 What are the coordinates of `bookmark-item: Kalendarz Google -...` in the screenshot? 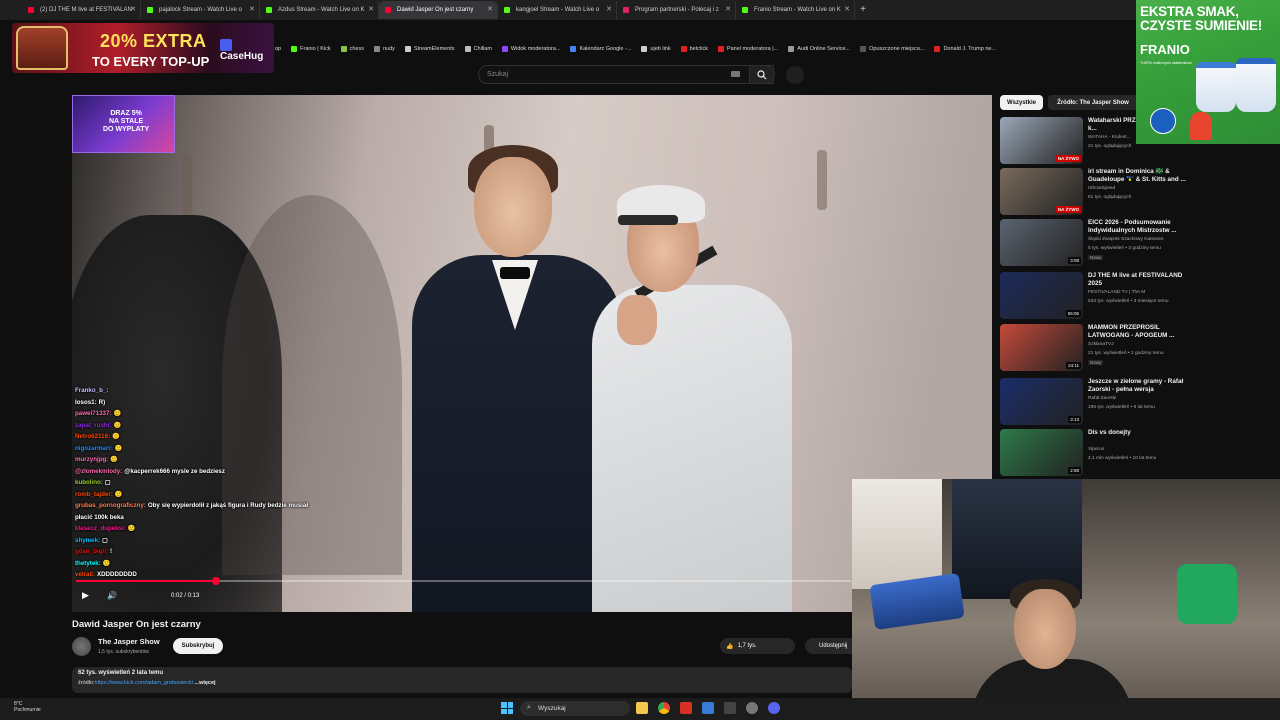 It's located at (600, 49).